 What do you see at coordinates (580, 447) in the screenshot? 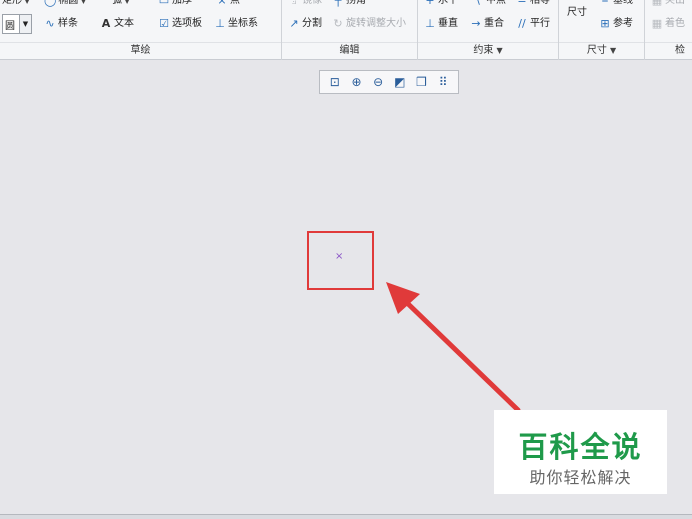
I see `watermark-title: 百科全说` at bounding box center [580, 447].